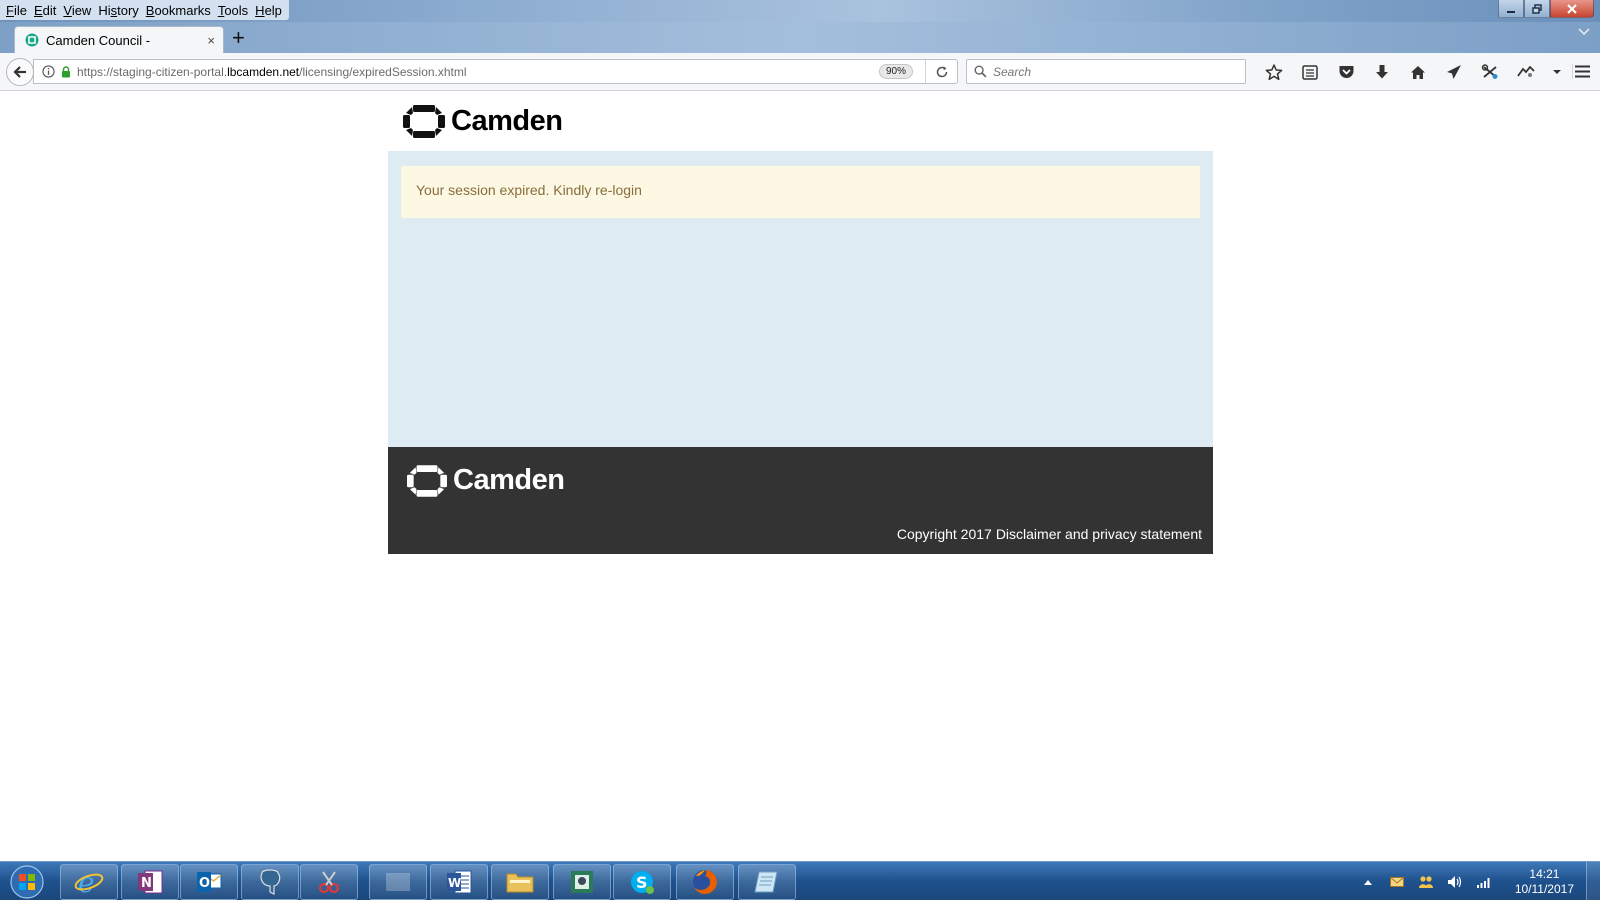  Describe the element at coordinates (16, 10) in the screenshot. I see `menu-file: File` at that location.